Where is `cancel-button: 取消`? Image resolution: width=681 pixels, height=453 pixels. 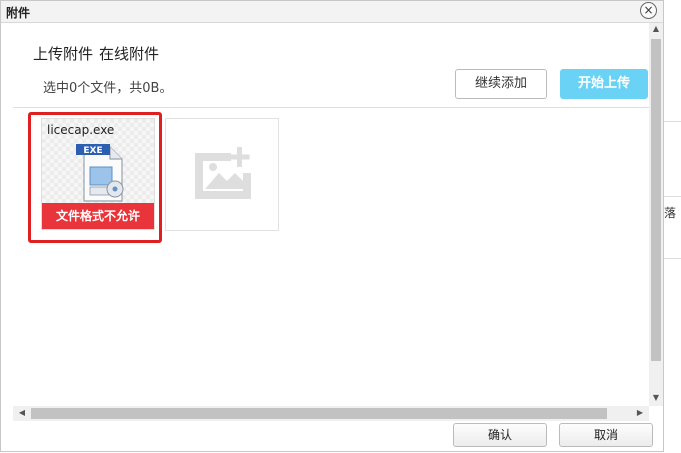
cancel-button: 取消 is located at coordinates (606, 435).